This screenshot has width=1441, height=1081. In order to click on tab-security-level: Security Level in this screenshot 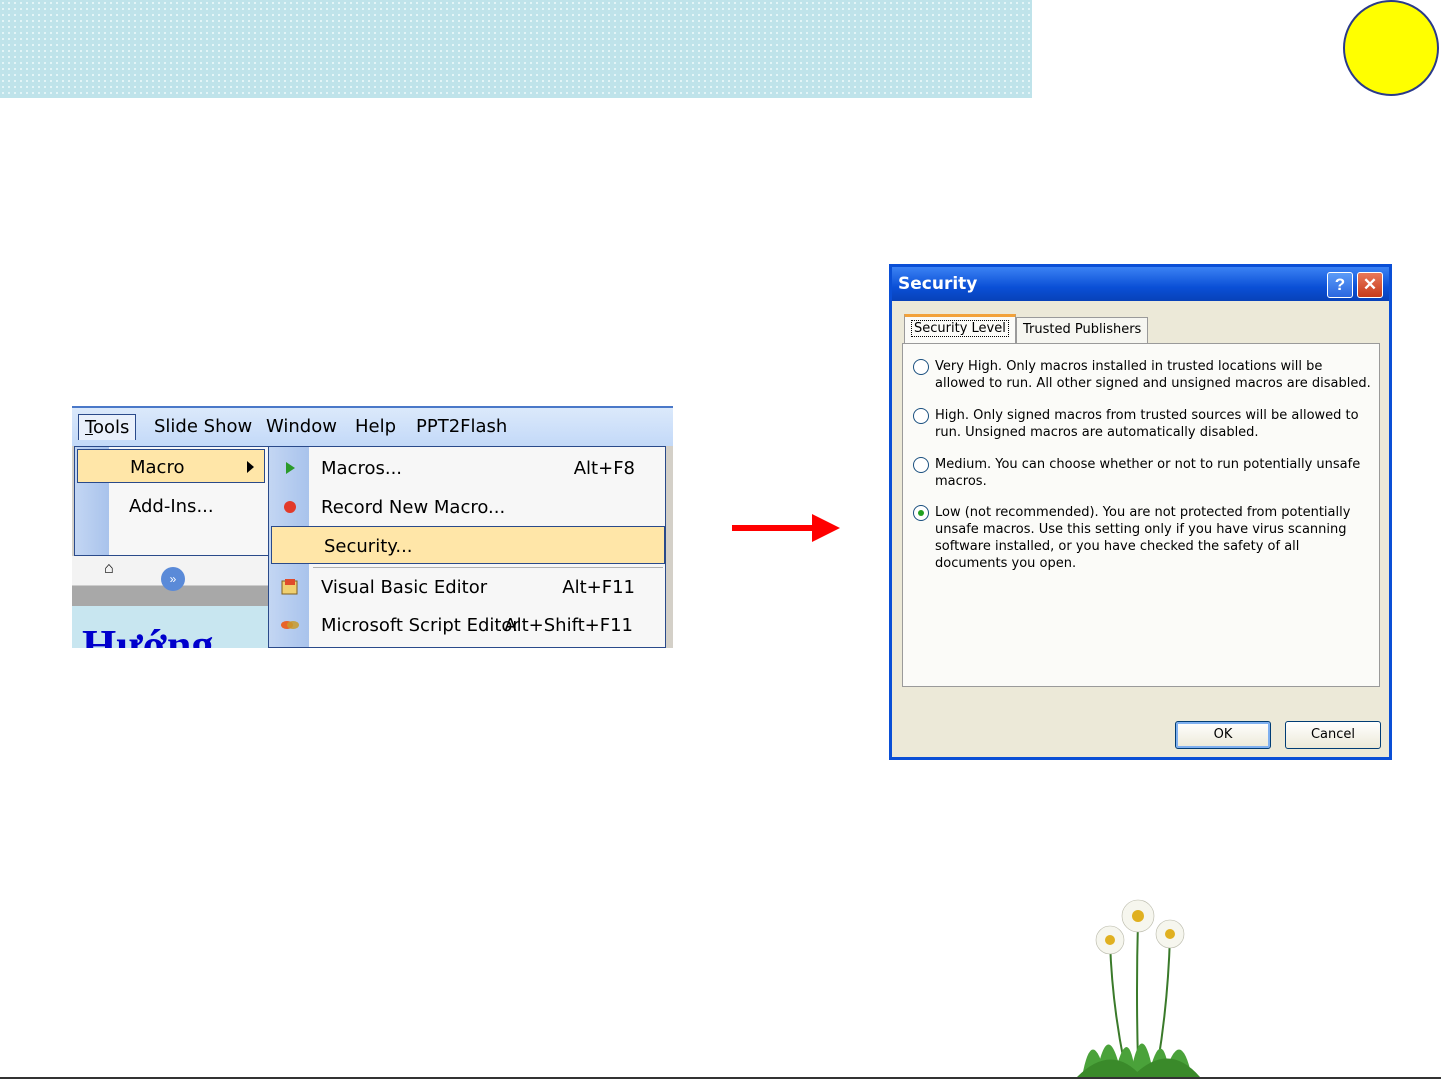, I will do `click(960, 329)`.